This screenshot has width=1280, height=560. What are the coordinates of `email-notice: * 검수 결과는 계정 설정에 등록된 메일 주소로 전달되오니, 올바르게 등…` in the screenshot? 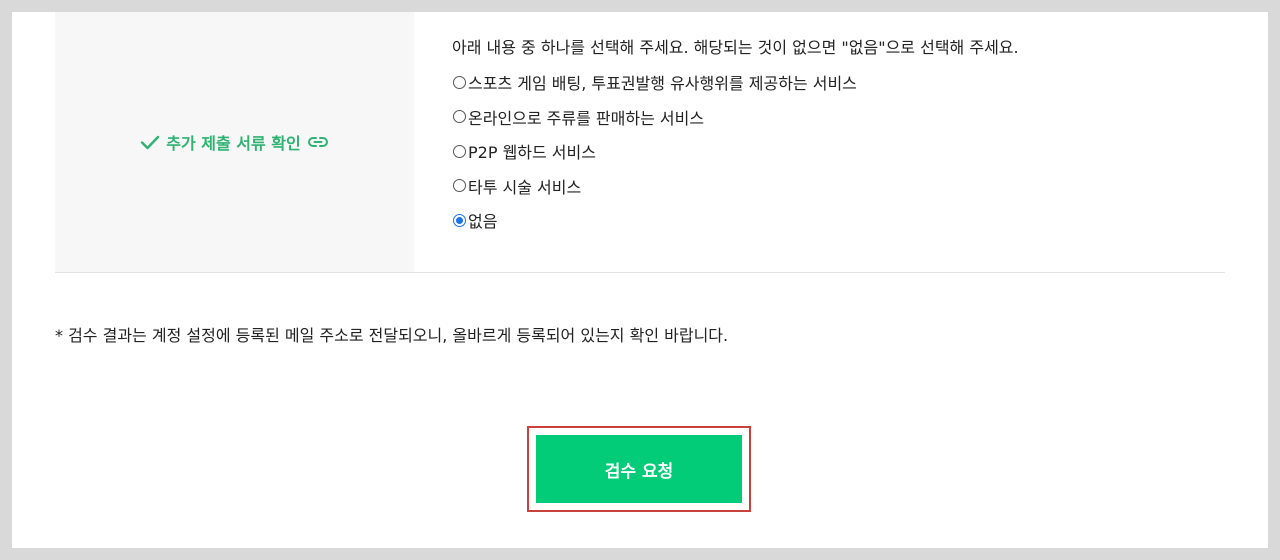 It's located at (392, 335).